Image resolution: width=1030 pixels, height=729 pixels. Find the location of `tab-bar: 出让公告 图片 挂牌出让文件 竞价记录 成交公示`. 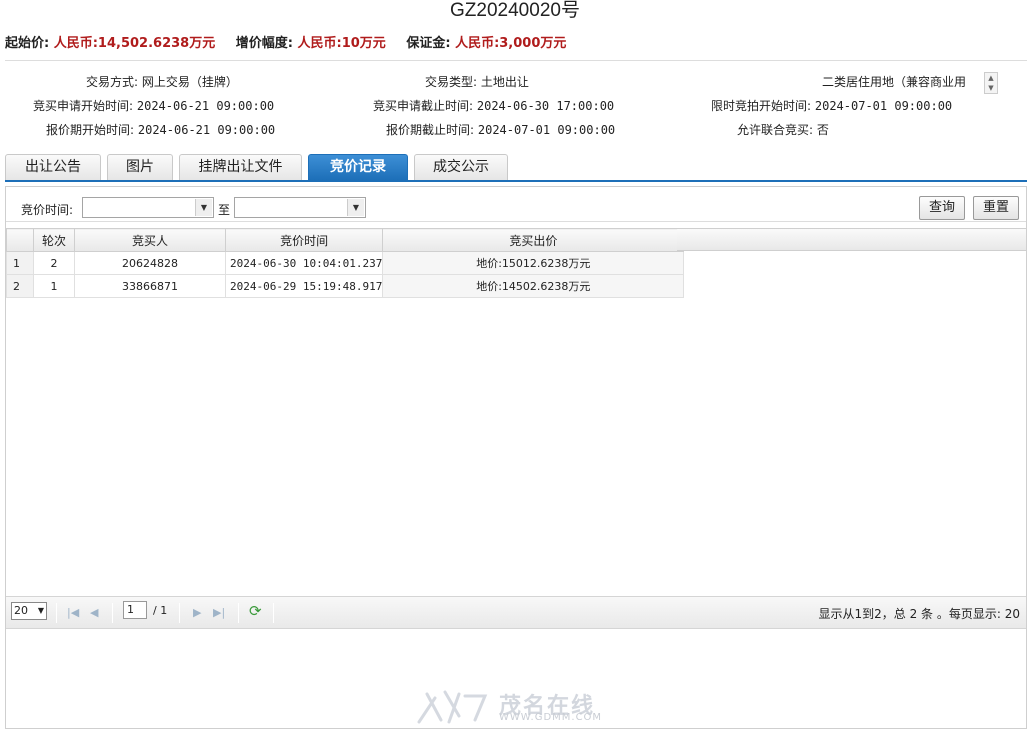

tab-bar: 出让公告 图片 挂牌出让文件 竞价记录 成交公示 is located at coordinates (516, 168).